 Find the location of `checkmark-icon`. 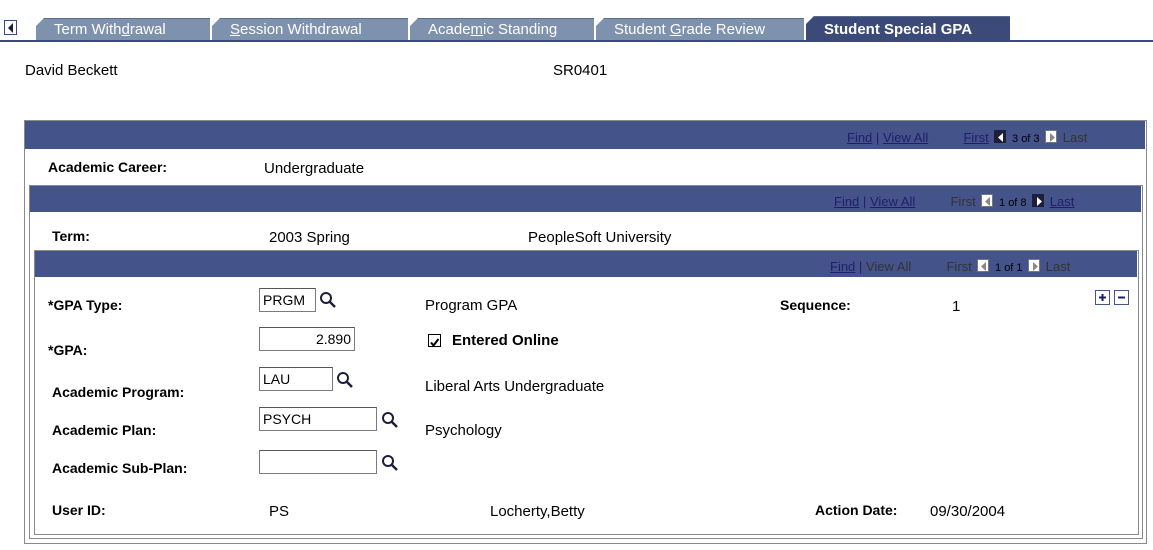

checkmark-icon is located at coordinates (435, 343).